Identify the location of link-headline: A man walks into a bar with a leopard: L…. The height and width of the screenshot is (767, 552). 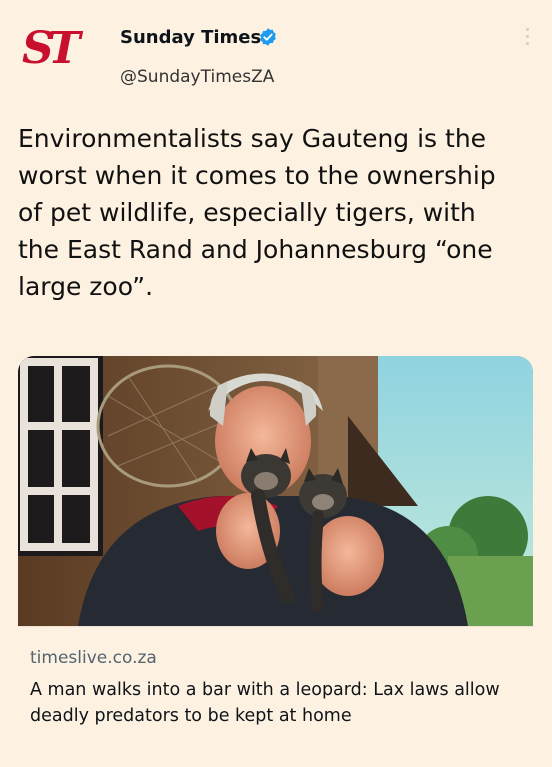
(280, 703).